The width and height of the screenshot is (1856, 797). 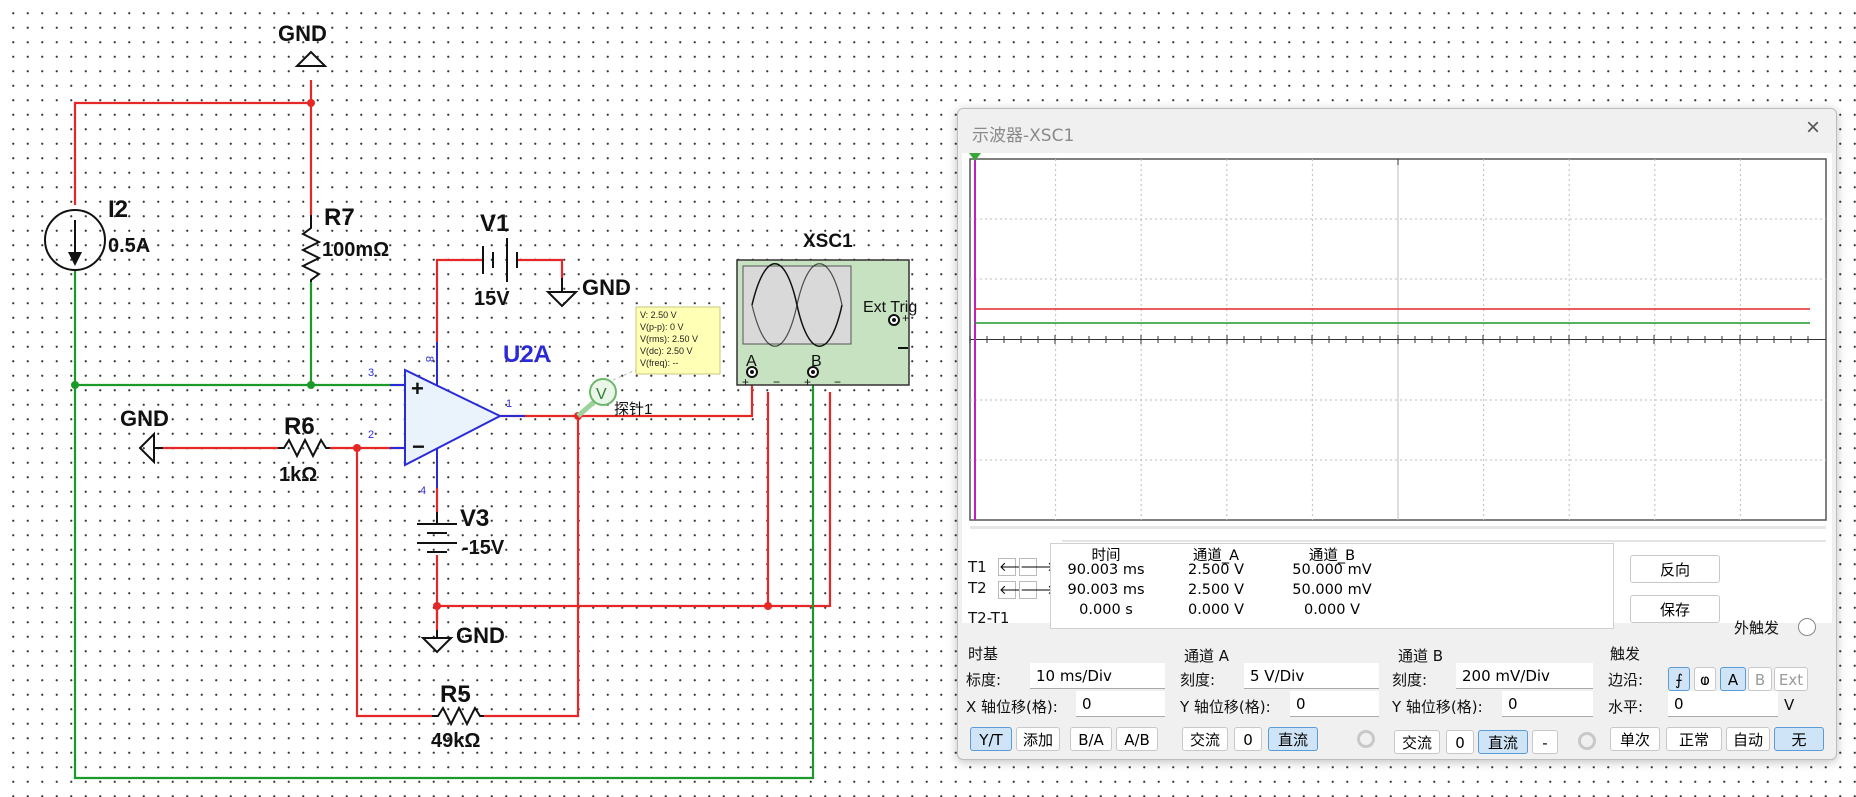 What do you see at coordinates (1813, 128) in the screenshot?
I see `close-icon: ×` at bounding box center [1813, 128].